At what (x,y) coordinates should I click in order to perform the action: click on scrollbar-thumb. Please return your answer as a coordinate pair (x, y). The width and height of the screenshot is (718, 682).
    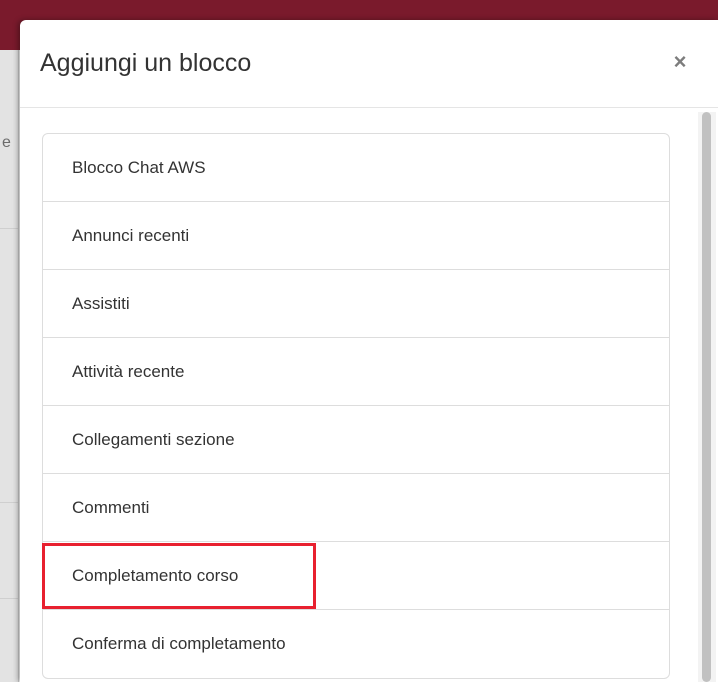
    Looking at the image, I should click on (706, 397).